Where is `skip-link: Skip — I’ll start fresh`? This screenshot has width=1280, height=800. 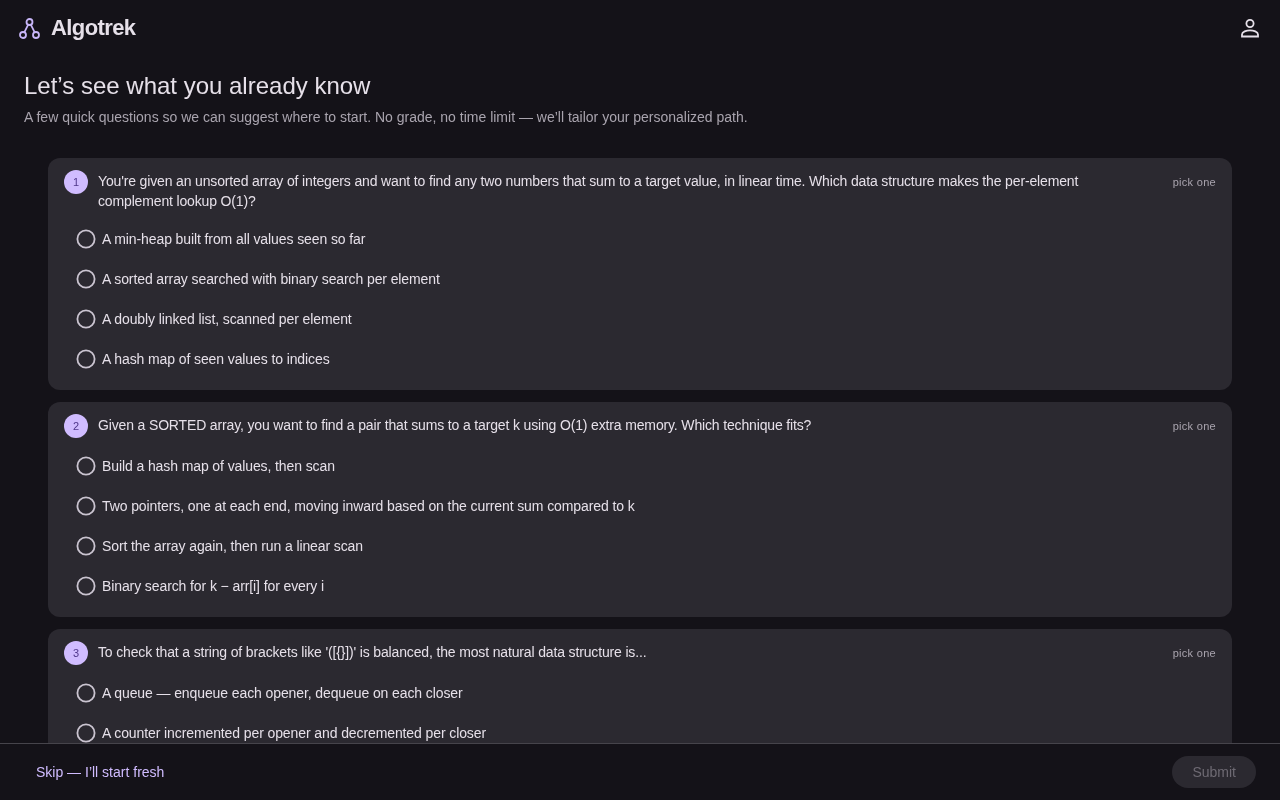 skip-link: Skip — I’ll start fresh is located at coordinates (100, 772).